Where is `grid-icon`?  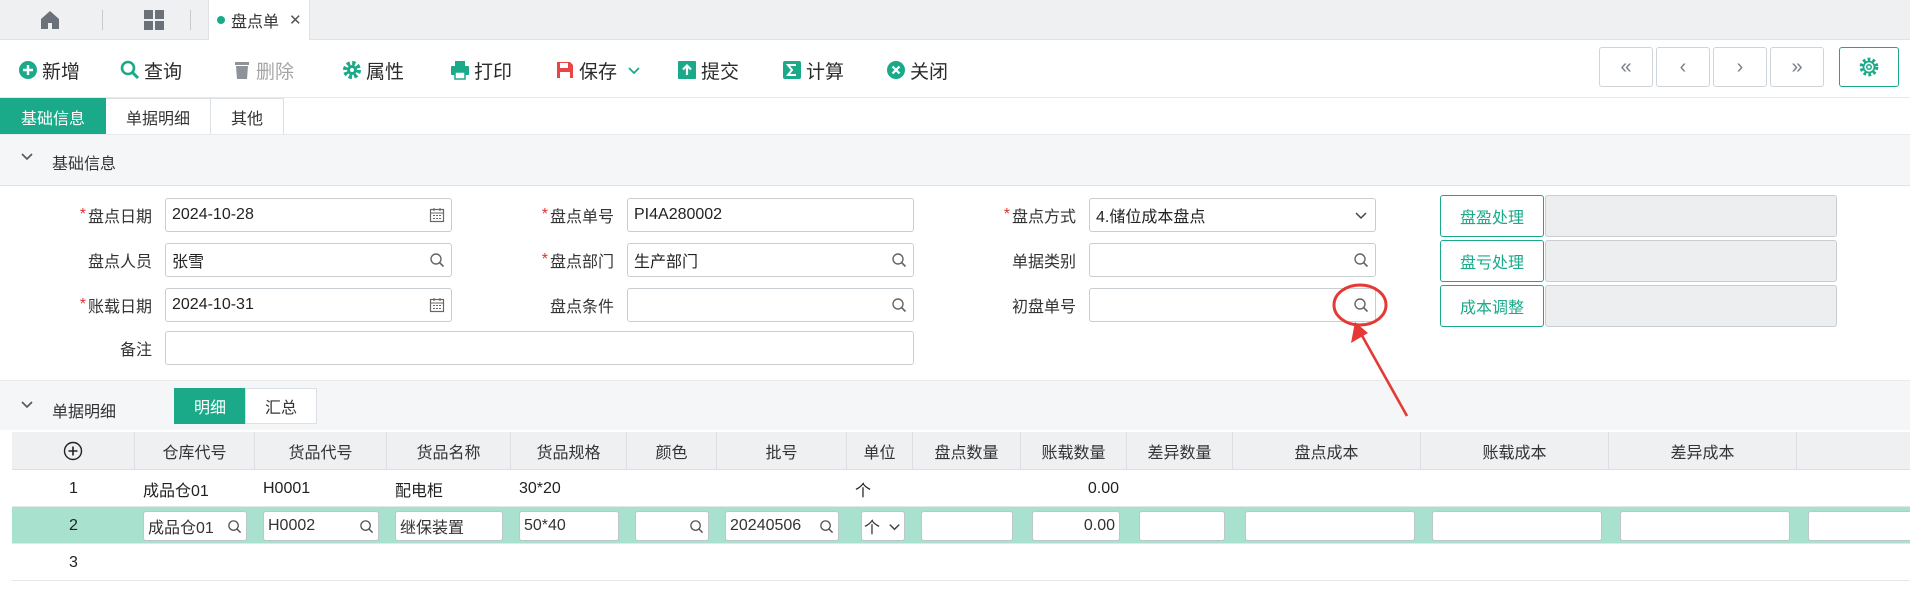 grid-icon is located at coordinates (154, 20).